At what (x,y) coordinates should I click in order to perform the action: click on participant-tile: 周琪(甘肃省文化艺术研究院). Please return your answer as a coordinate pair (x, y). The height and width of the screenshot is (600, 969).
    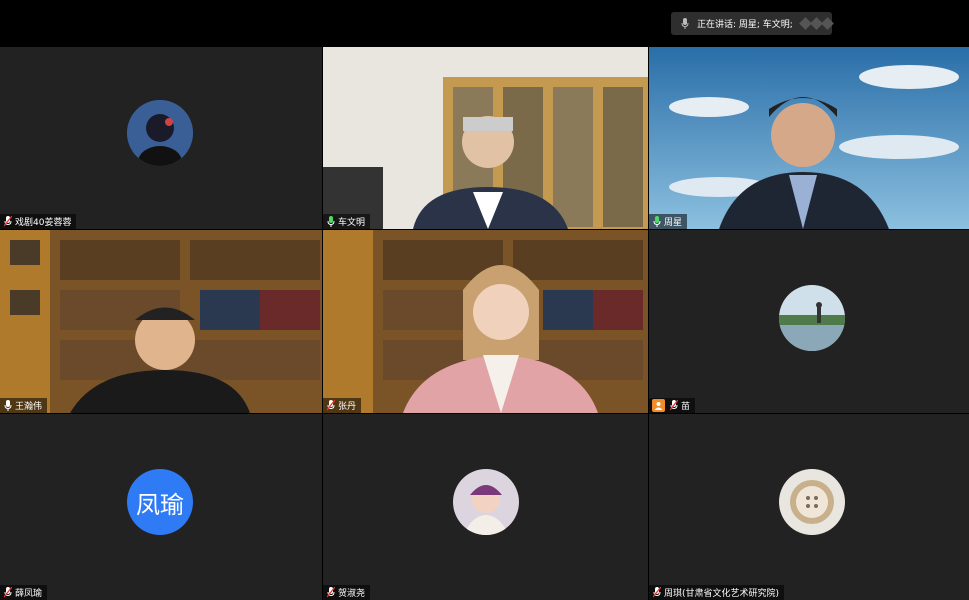
    Looking at the image, I should click on (809, 507).